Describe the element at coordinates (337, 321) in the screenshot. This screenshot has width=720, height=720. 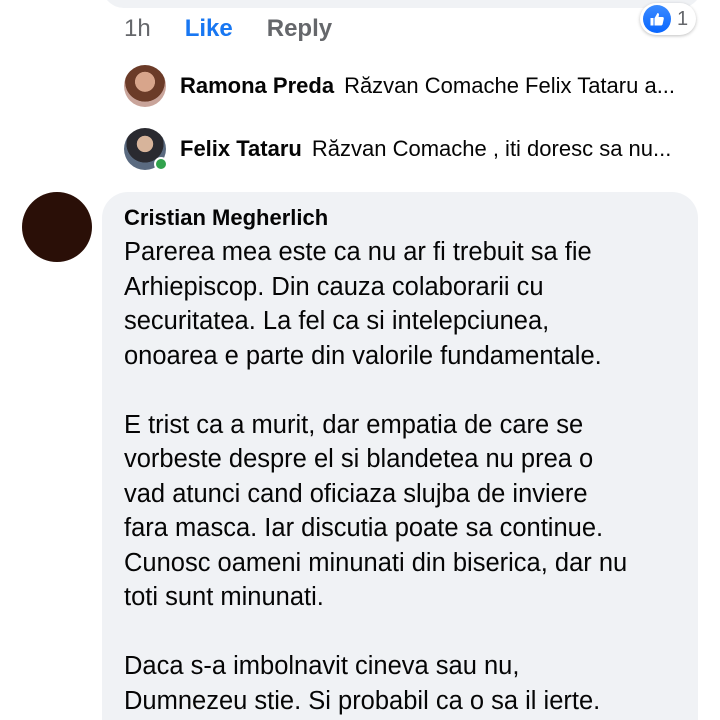
I see `comment-line: securitatea. La fel ca si intelepciunea,` at that location.